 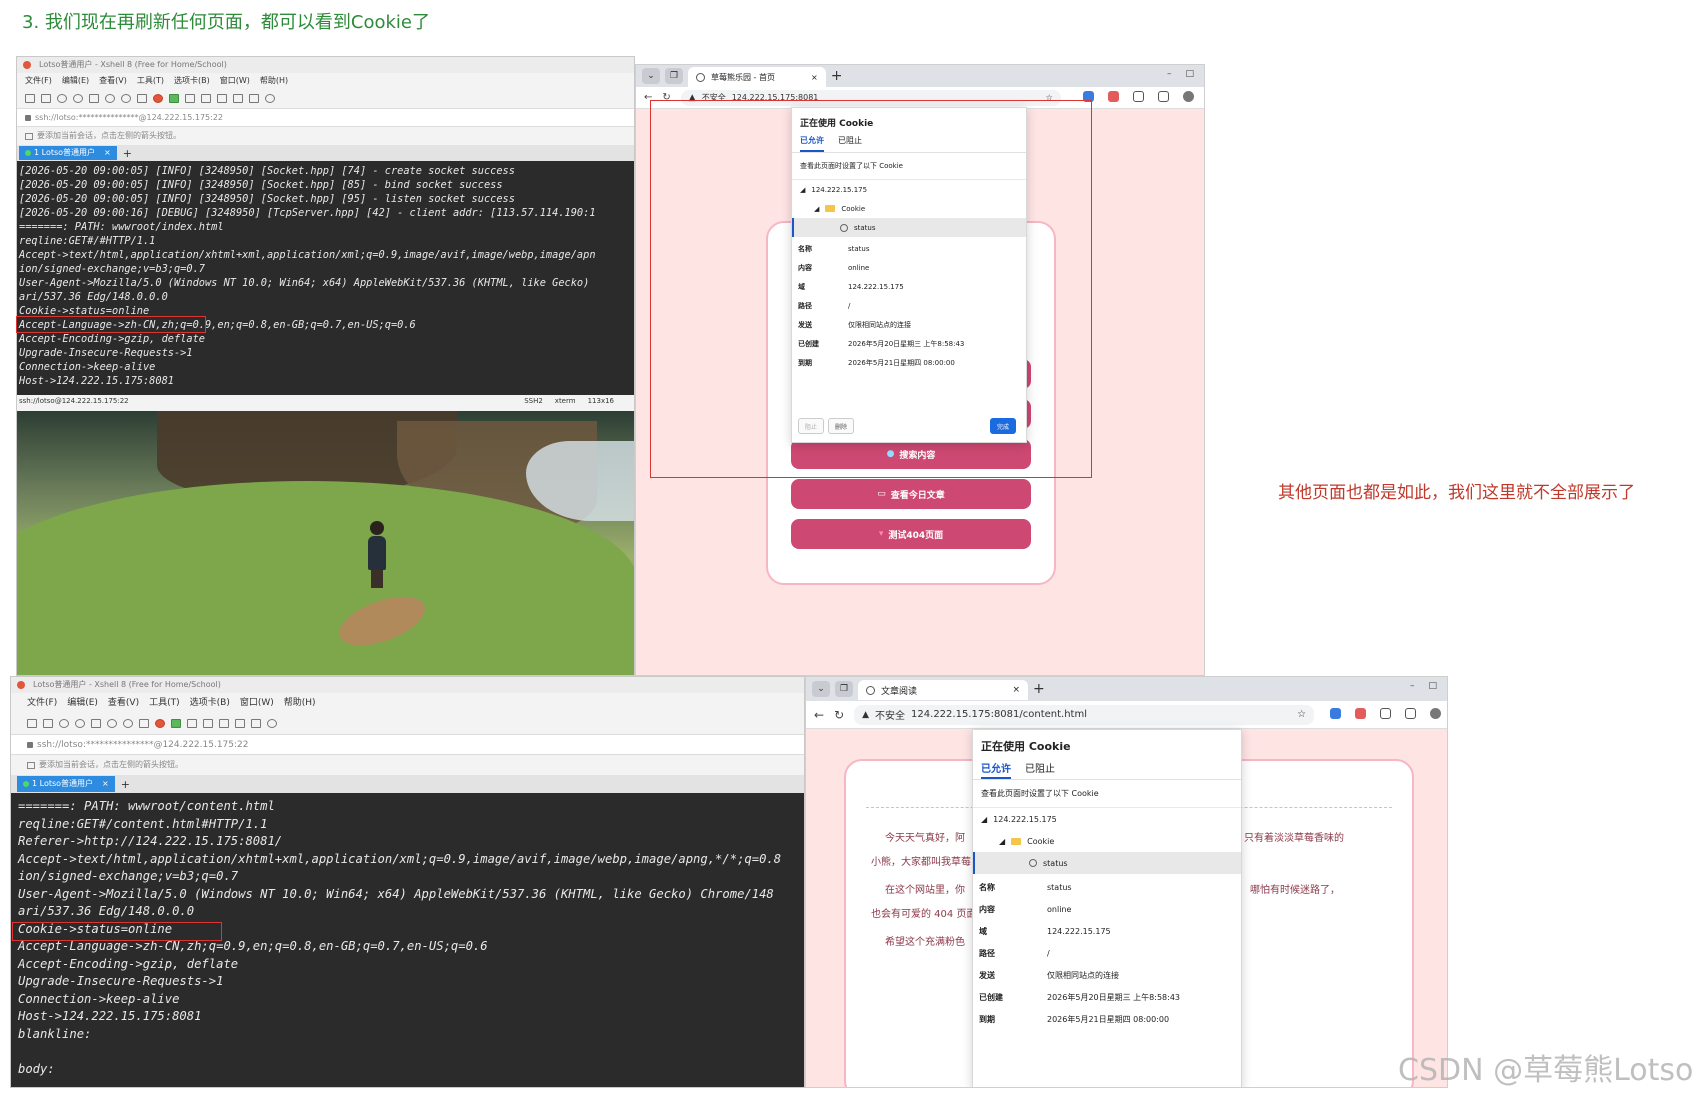 What do you see at coordinates (1084, 714) in the screenshot?
I see `address-bar: ▲ 不安全 124.222.15.175:8081/content.html ☆` at bounding box center [1084, 714].